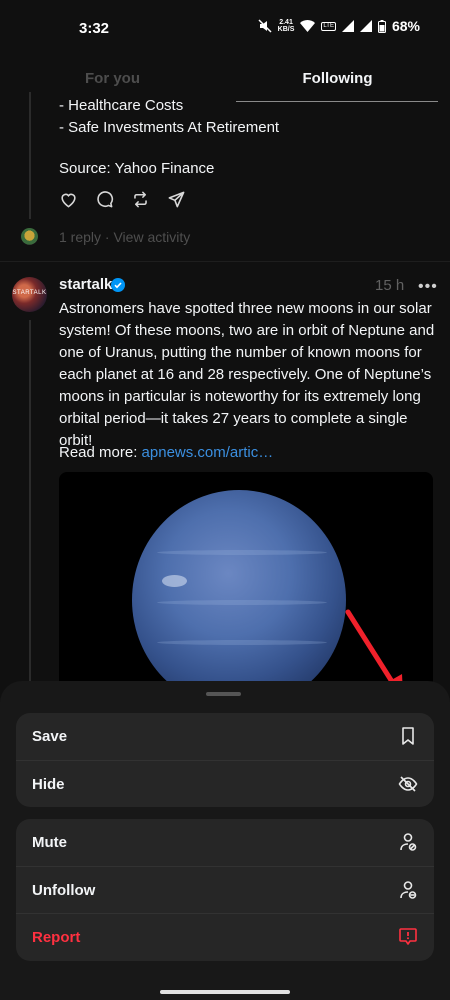  What do you see at coordinates (112, 79) in the screenshot?
I see `tab-for-you: For you` at bounding box center [112, 79].